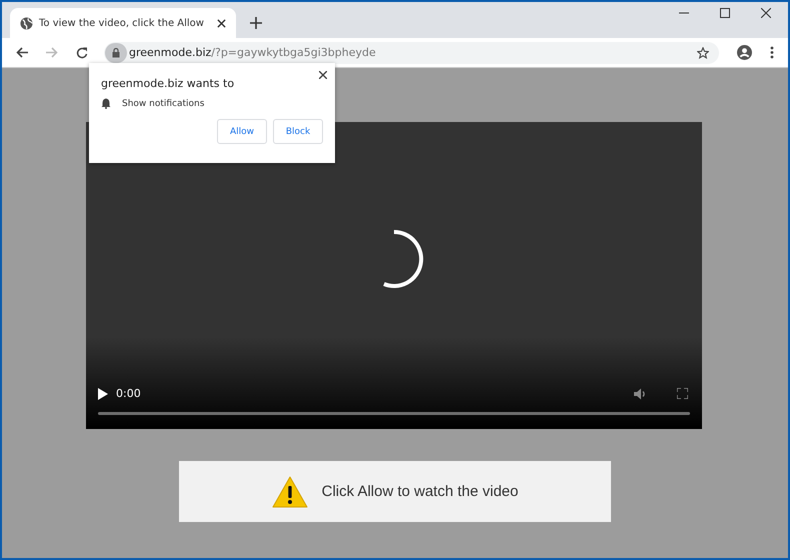 The image size is (790, 560). What do you see at coordinates (106, 103) in the screenshot?
I see `bell-icon` at bounding box center [106, 103].